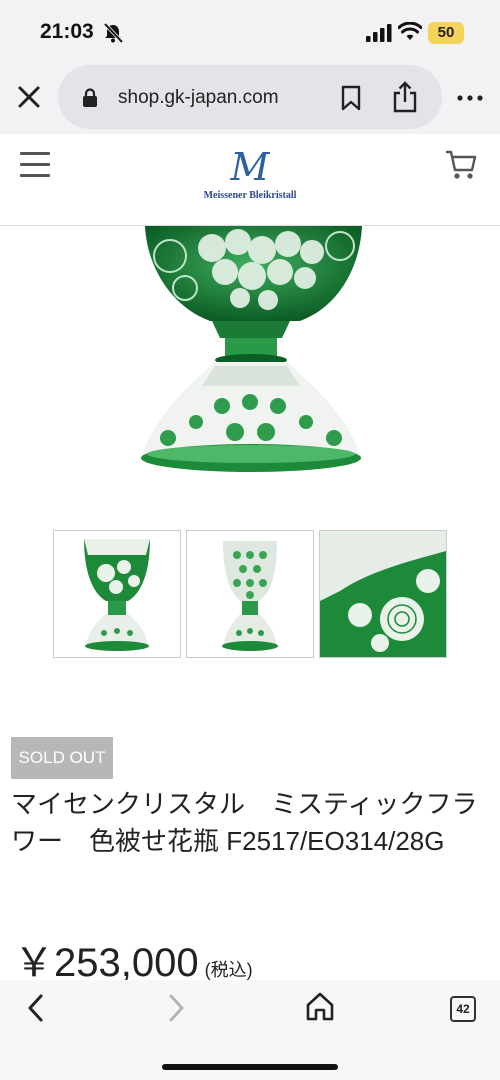 The image size is (500, 1080). I want to click on price-value: ￥253,000, so click(106, 963).